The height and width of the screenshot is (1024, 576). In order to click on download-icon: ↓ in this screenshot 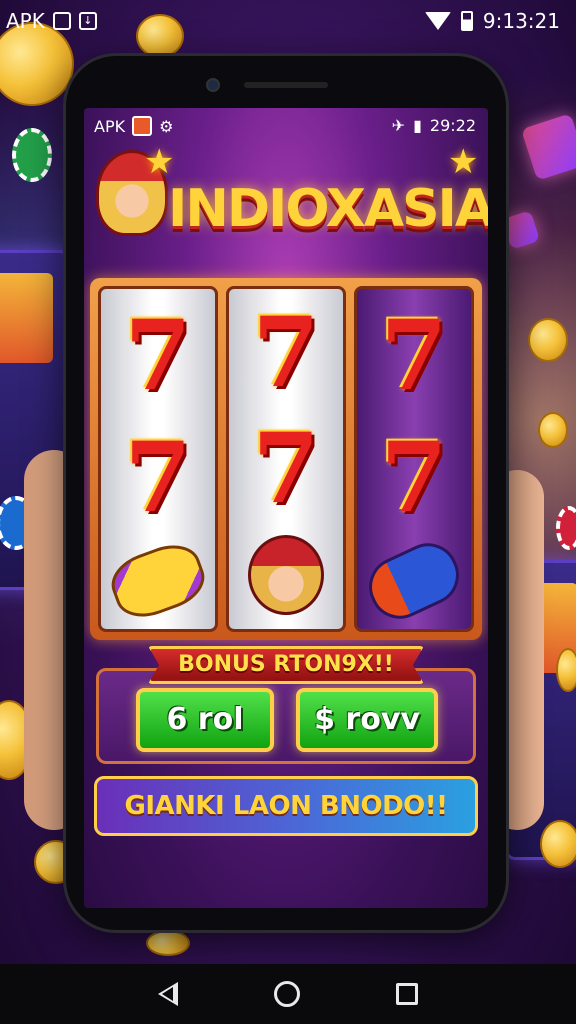, I will do `click(87, 21)`.